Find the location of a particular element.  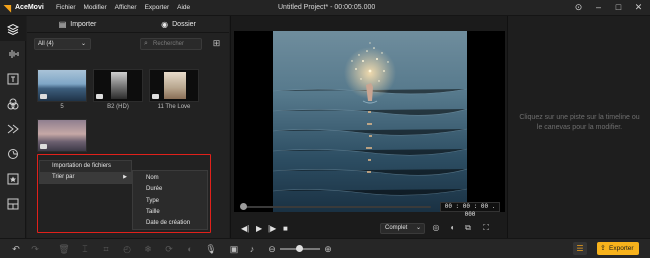

scrub-row: 00 : 00 : 00 . 000 is located at coordinates (370, 209).